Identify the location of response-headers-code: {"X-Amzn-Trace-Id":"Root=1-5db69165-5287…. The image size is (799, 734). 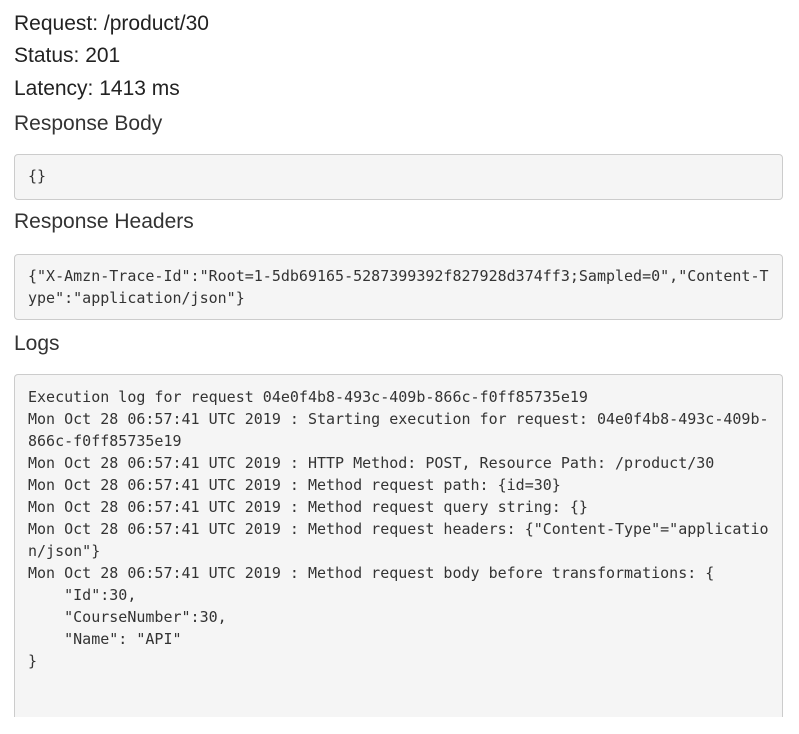
(398, 287).